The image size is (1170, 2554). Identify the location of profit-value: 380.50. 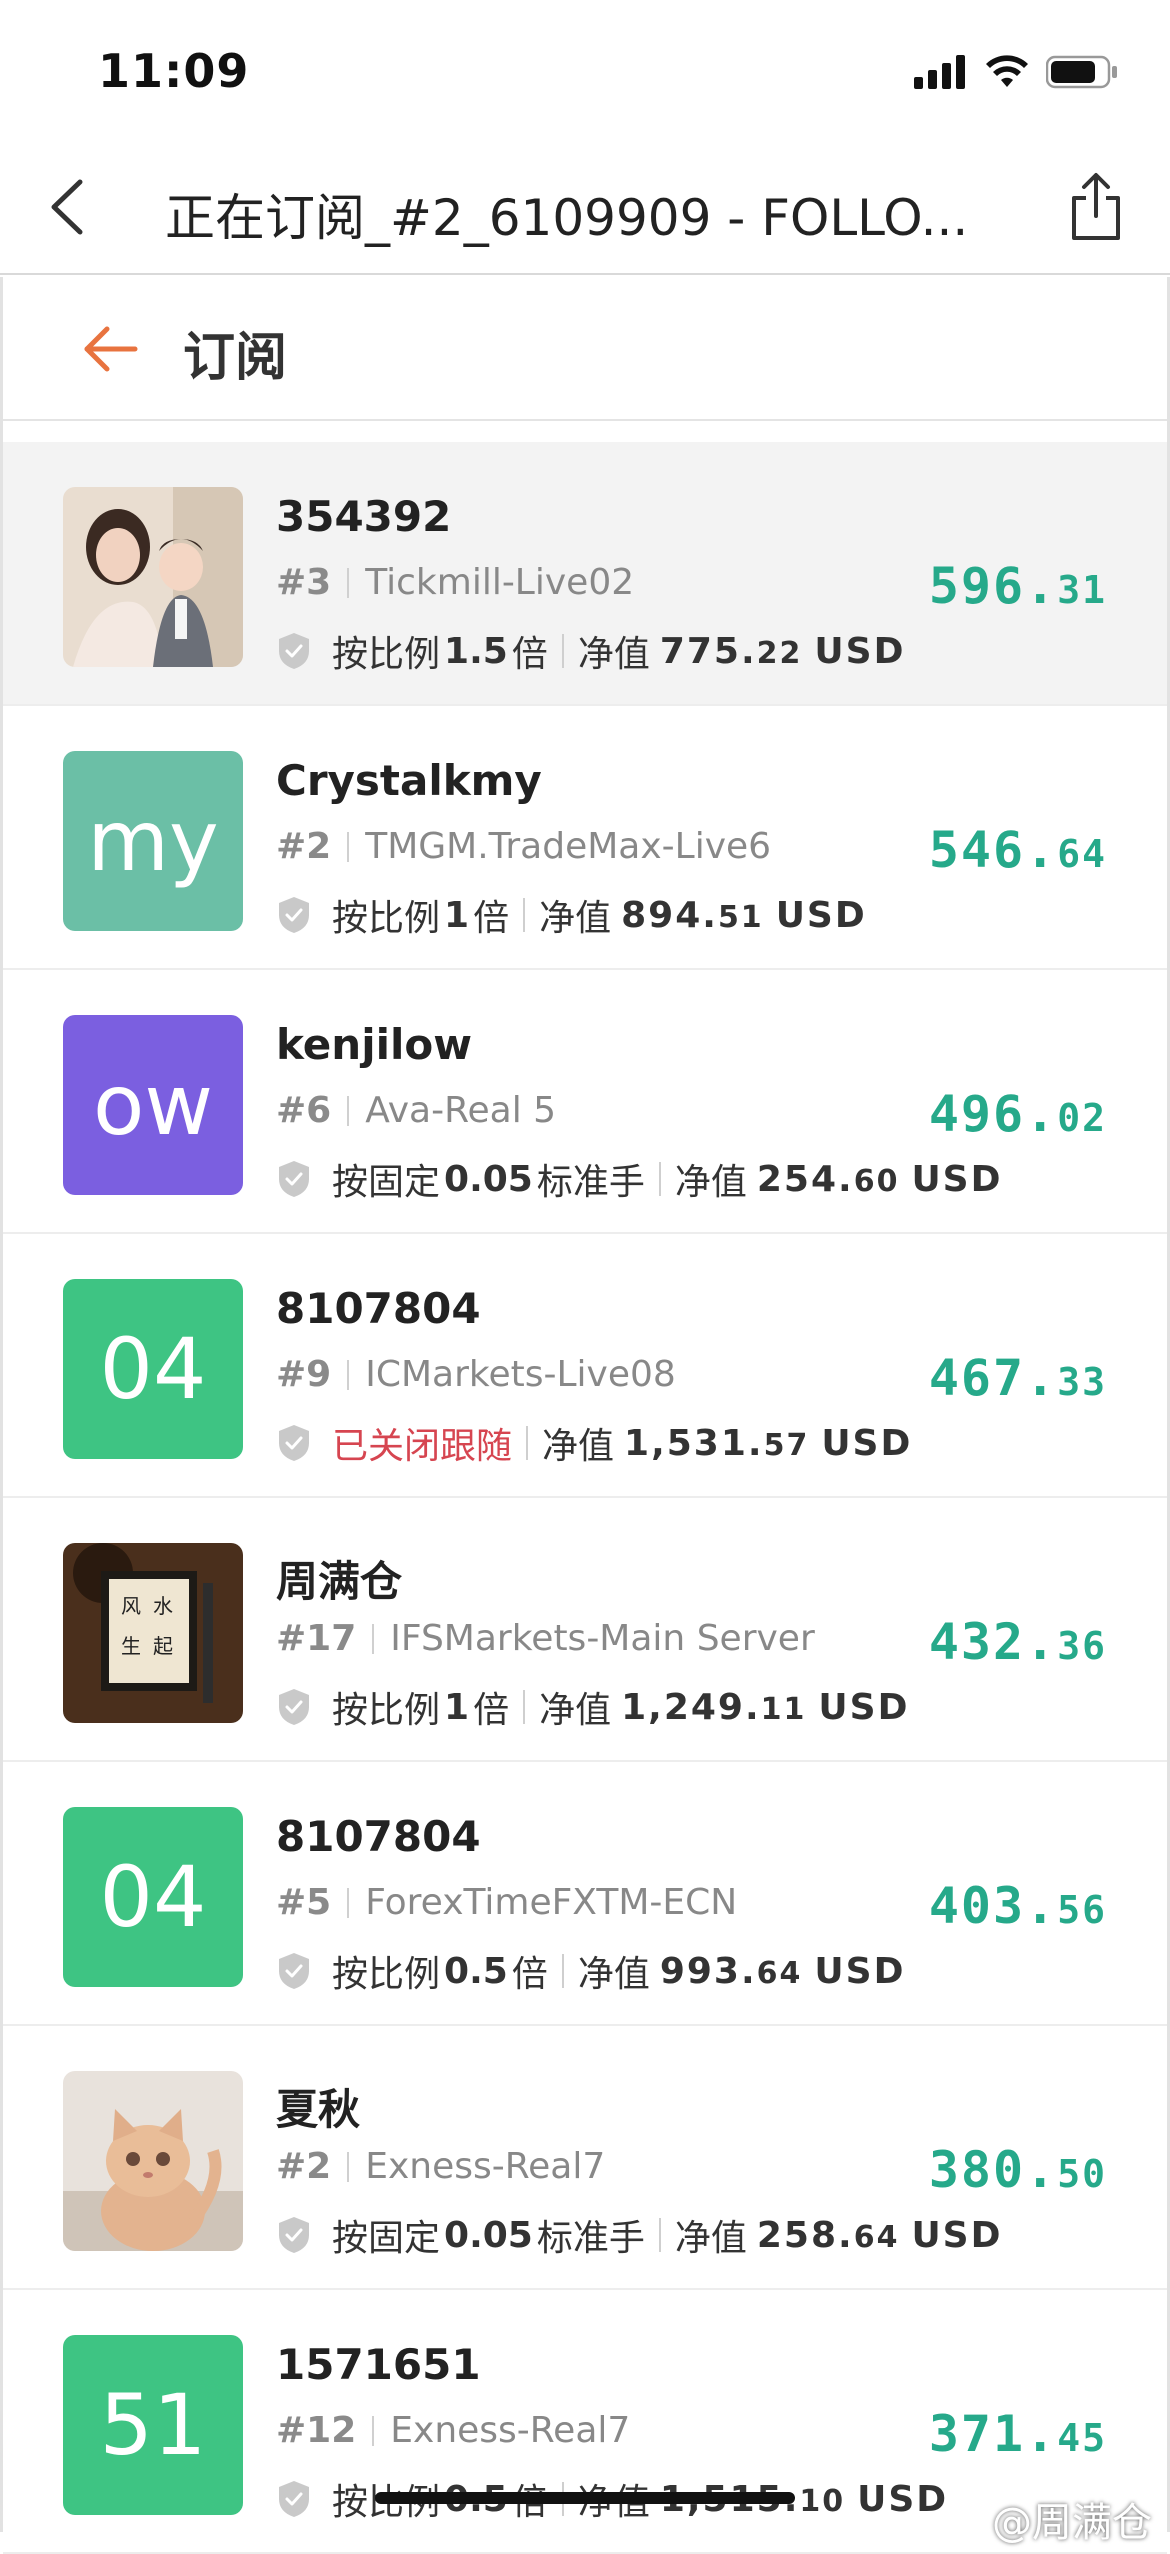
(1018, 2170).